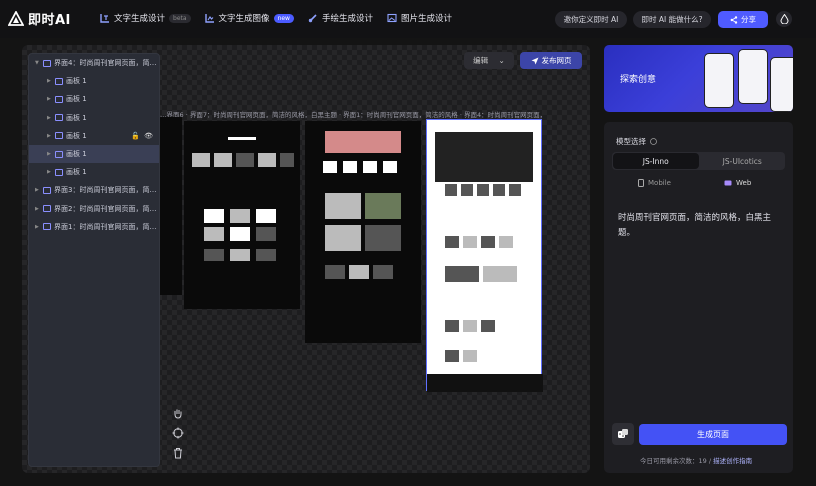 Image resolution: width=816 pixels, height=486 pixels. What do you see at coordinates (728, 182) in the screenshot?
I see `monitor-icon` at bounding box center [728, 182].